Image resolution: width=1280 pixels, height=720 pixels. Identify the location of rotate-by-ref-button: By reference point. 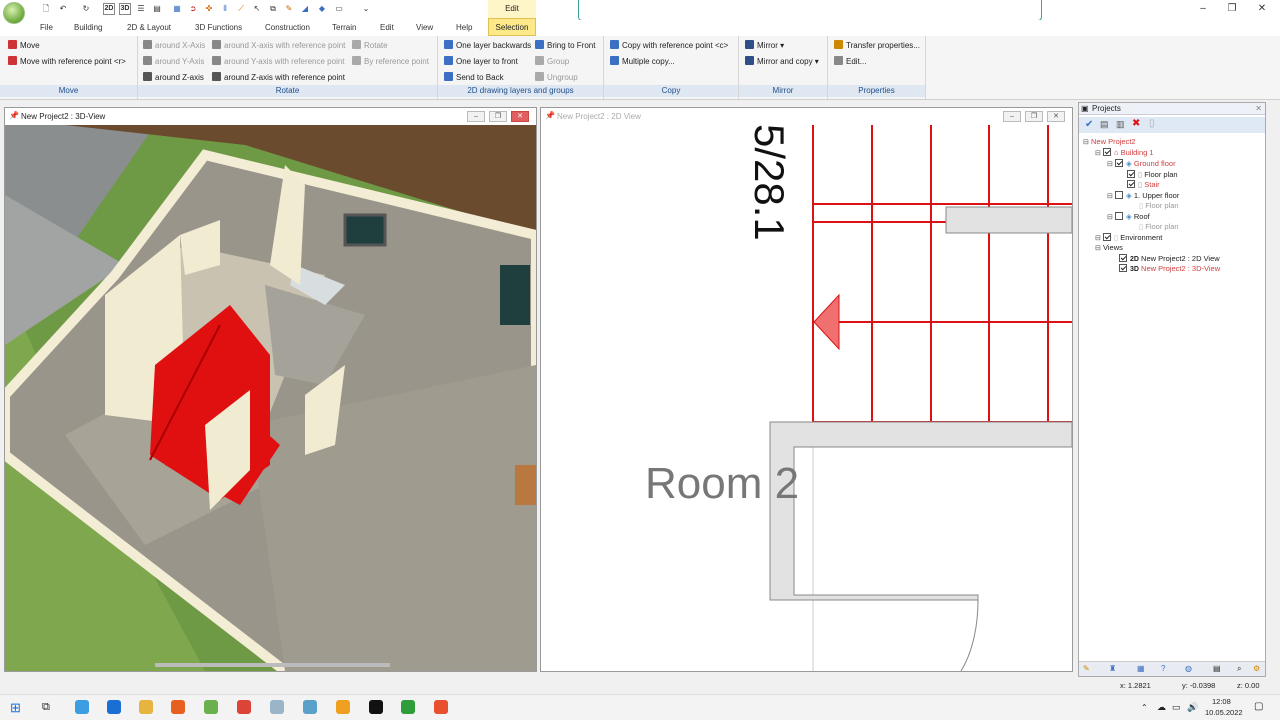
(390, 62).